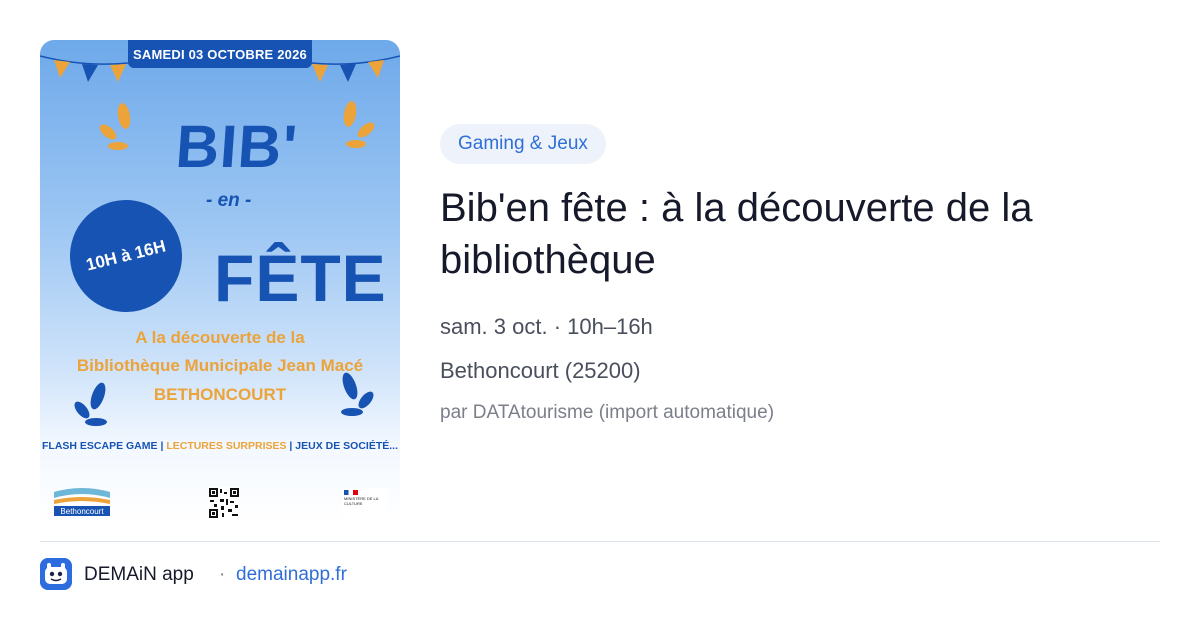 Image resolution: width=1200 pixels, height=630 pixels. I want to click on activity-lectures: LECTURES SURPRISES, so click(226, 446).